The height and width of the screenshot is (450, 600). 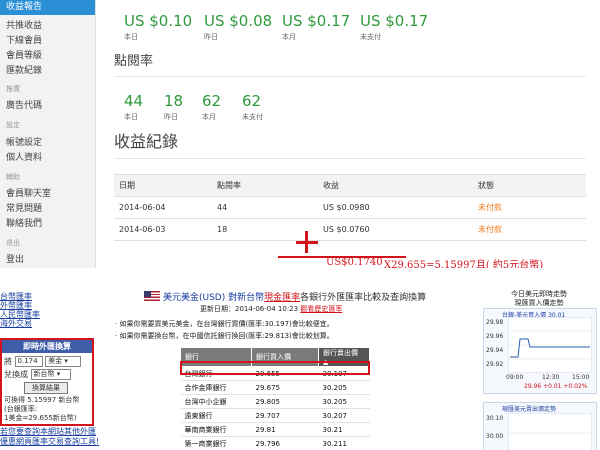 What do you see at coordinates (28, 361) in the screenshot?
I see `amount-input: 0.174` at bounding box center [28, 361].